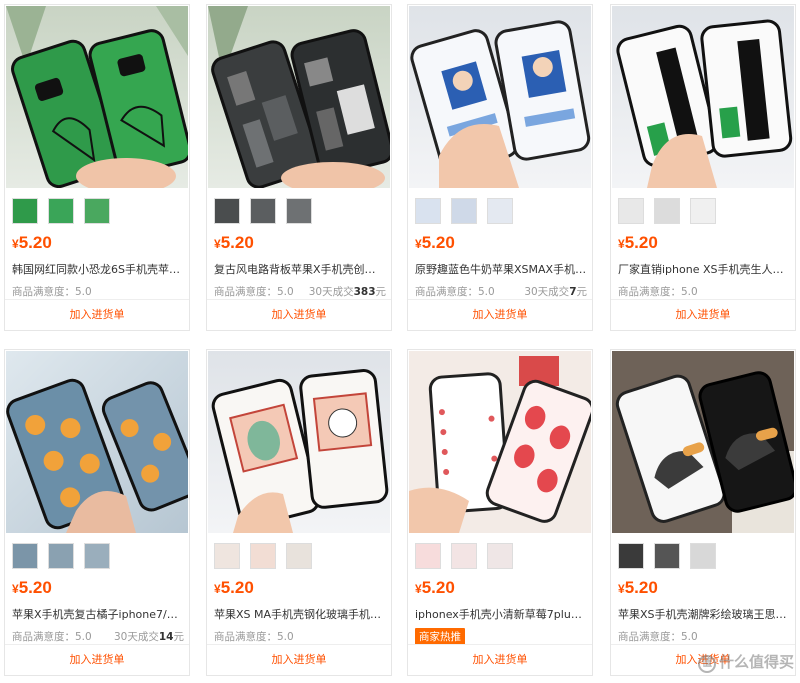 This screenshot has height=683, width=800. What do you see at coordinates (149, 637) in the screenshot?
I see `sales-info: 30天成交14元` at bounding box center [149, 637].